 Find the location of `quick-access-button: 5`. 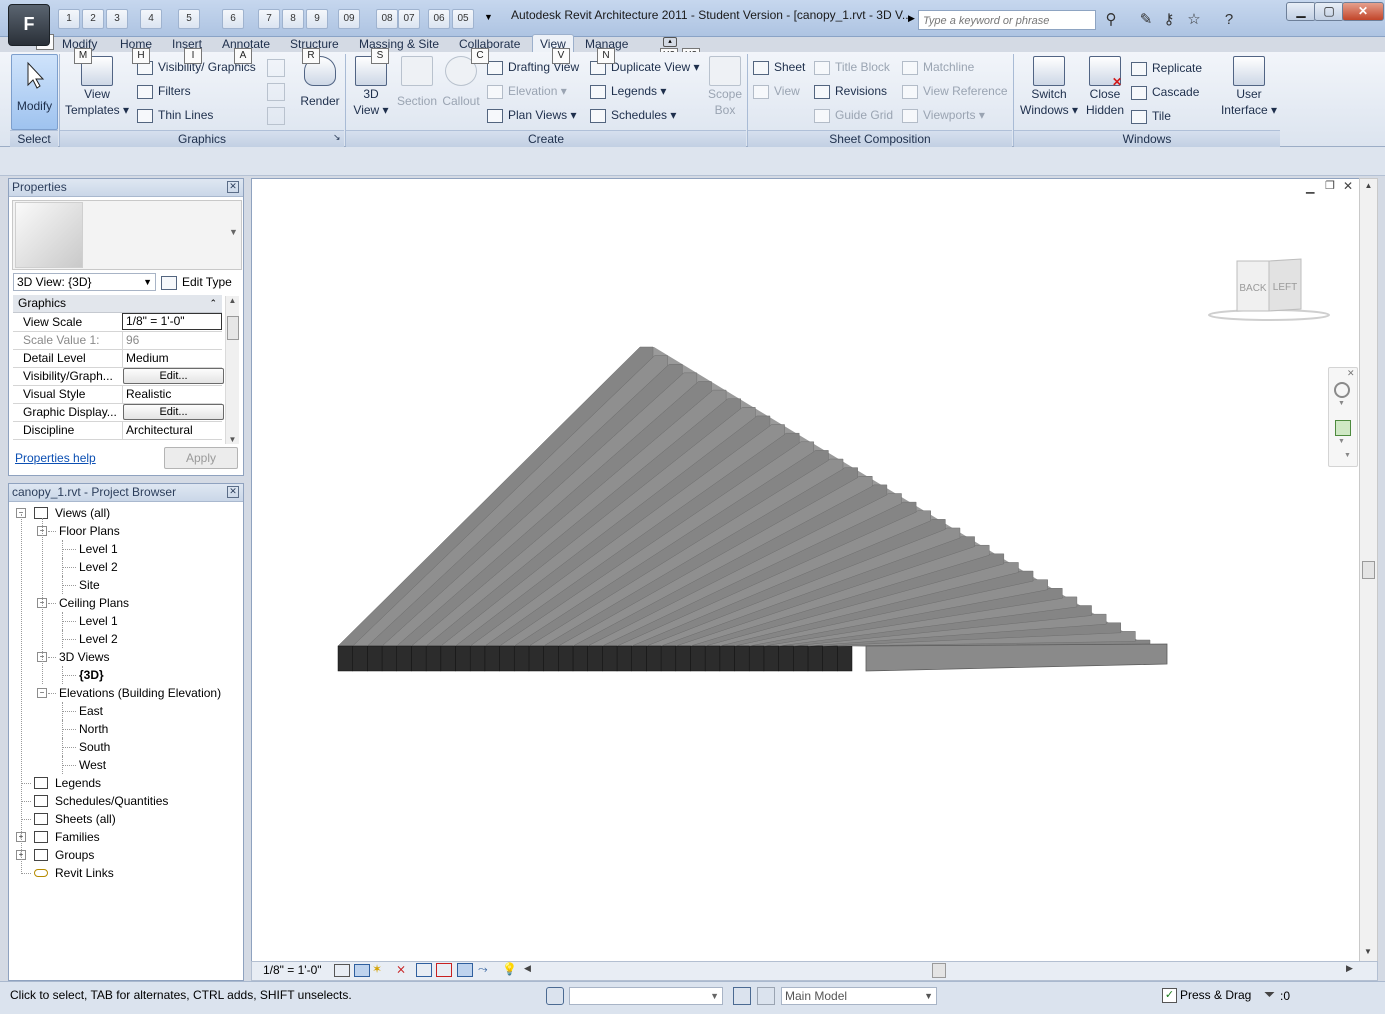

quick-access-button: 5 is located at coordinates (189, 19).